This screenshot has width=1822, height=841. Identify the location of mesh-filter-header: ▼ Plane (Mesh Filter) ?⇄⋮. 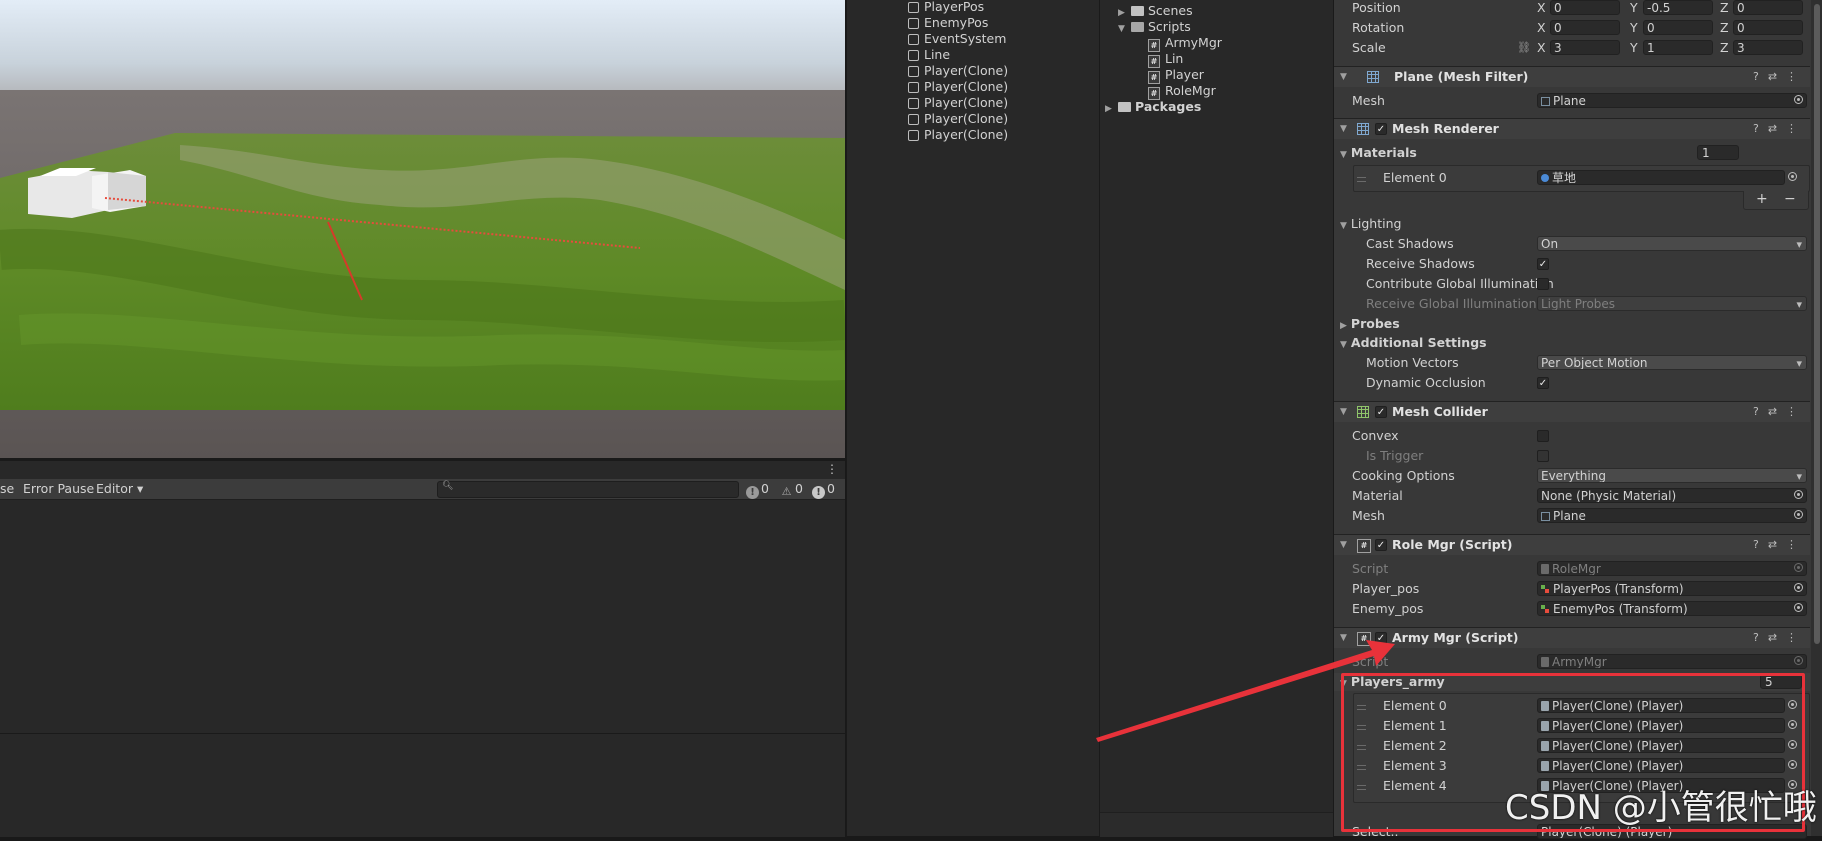
(1572, 76).